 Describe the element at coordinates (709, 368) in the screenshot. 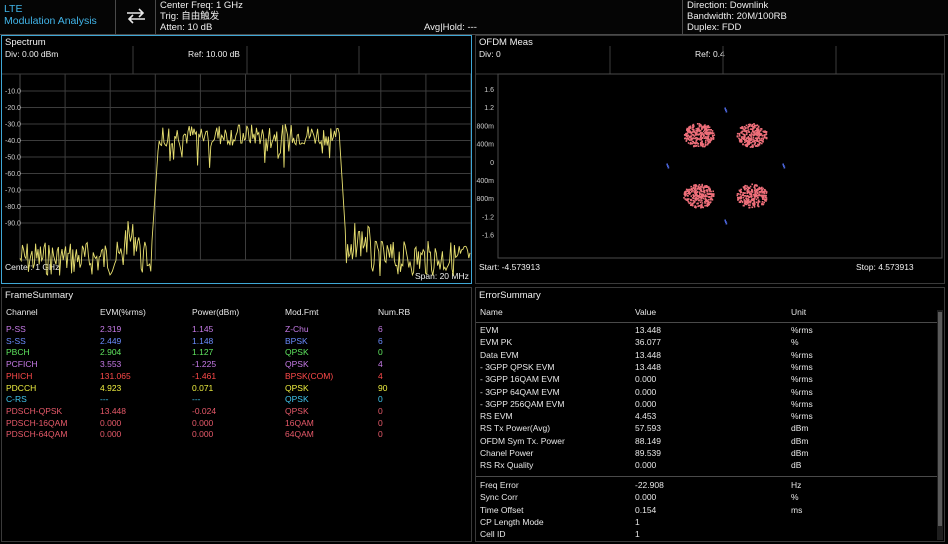

I see `table-row: - 3GPP QPSK EVM 13.448 %rms` at that location.